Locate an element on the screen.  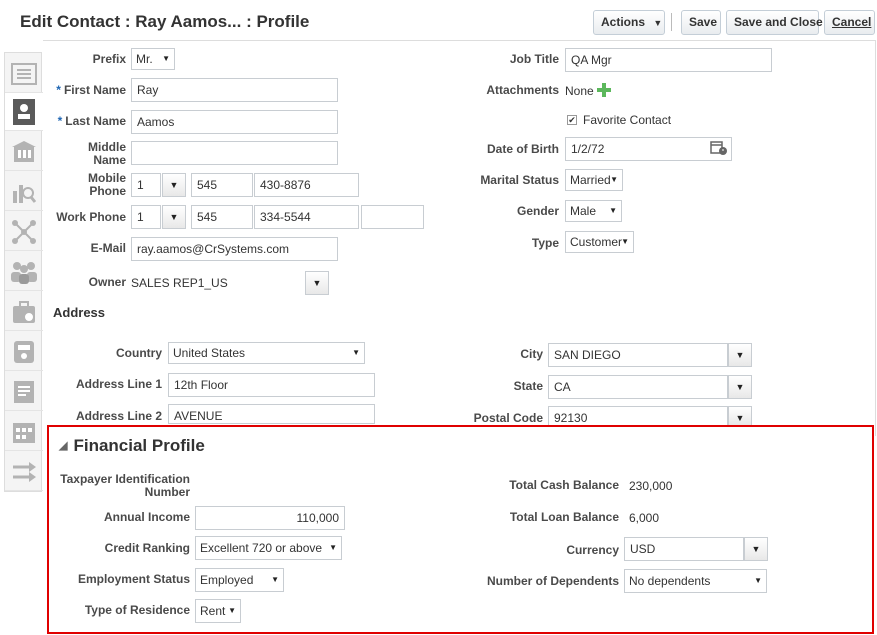
mobile-area-code-input: 545 is located at coordinates (222, 185).